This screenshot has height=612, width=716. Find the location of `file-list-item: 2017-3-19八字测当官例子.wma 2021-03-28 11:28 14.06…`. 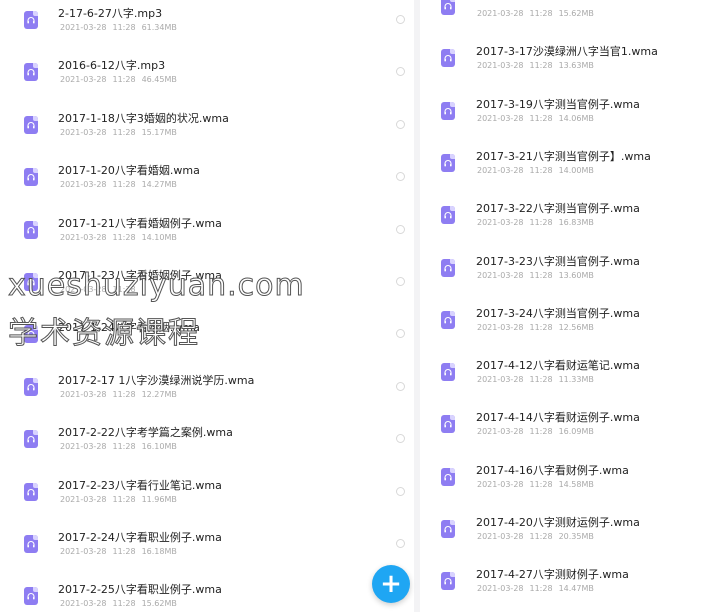

file-list-item: 2017-3-19八字测当官例子.wma 2021-03-28 11:28 14.06… is located at coordinates (569, 119).